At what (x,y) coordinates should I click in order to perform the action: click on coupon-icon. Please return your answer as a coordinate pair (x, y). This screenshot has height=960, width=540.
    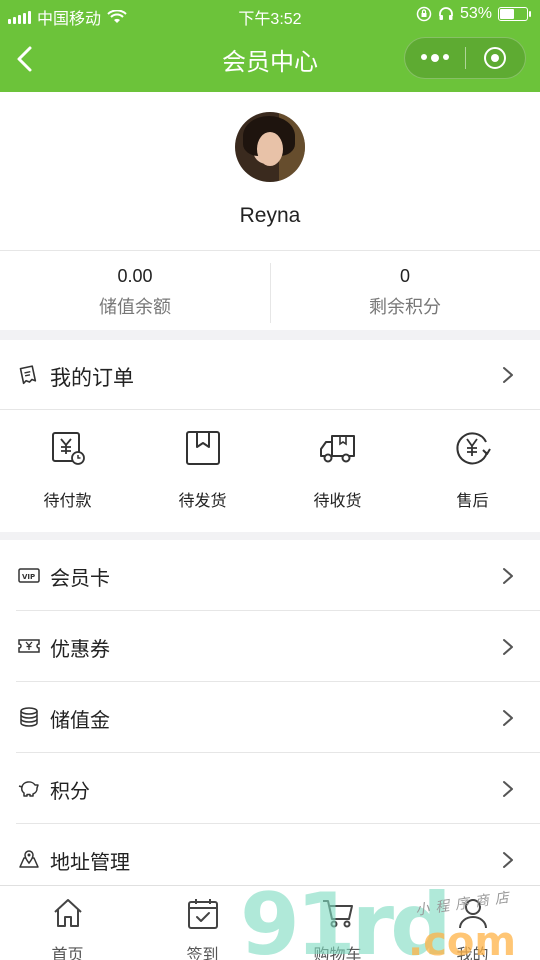
    Looking at the image, I should click on (29, 646).